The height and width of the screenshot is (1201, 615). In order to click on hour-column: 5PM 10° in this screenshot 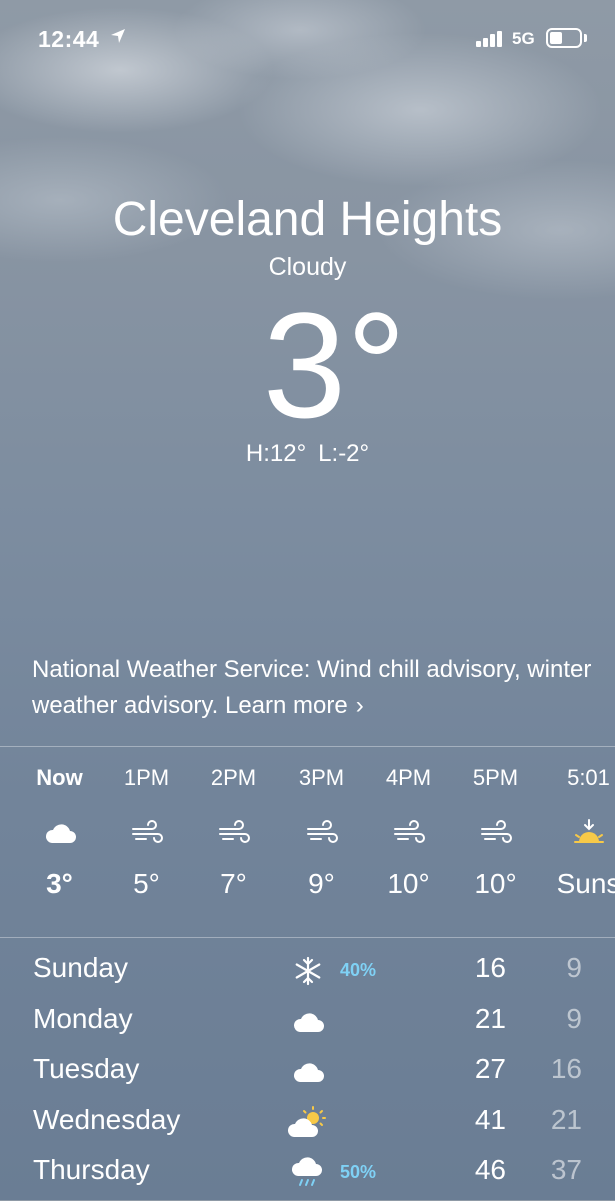, I will do `click(495, 831)`.